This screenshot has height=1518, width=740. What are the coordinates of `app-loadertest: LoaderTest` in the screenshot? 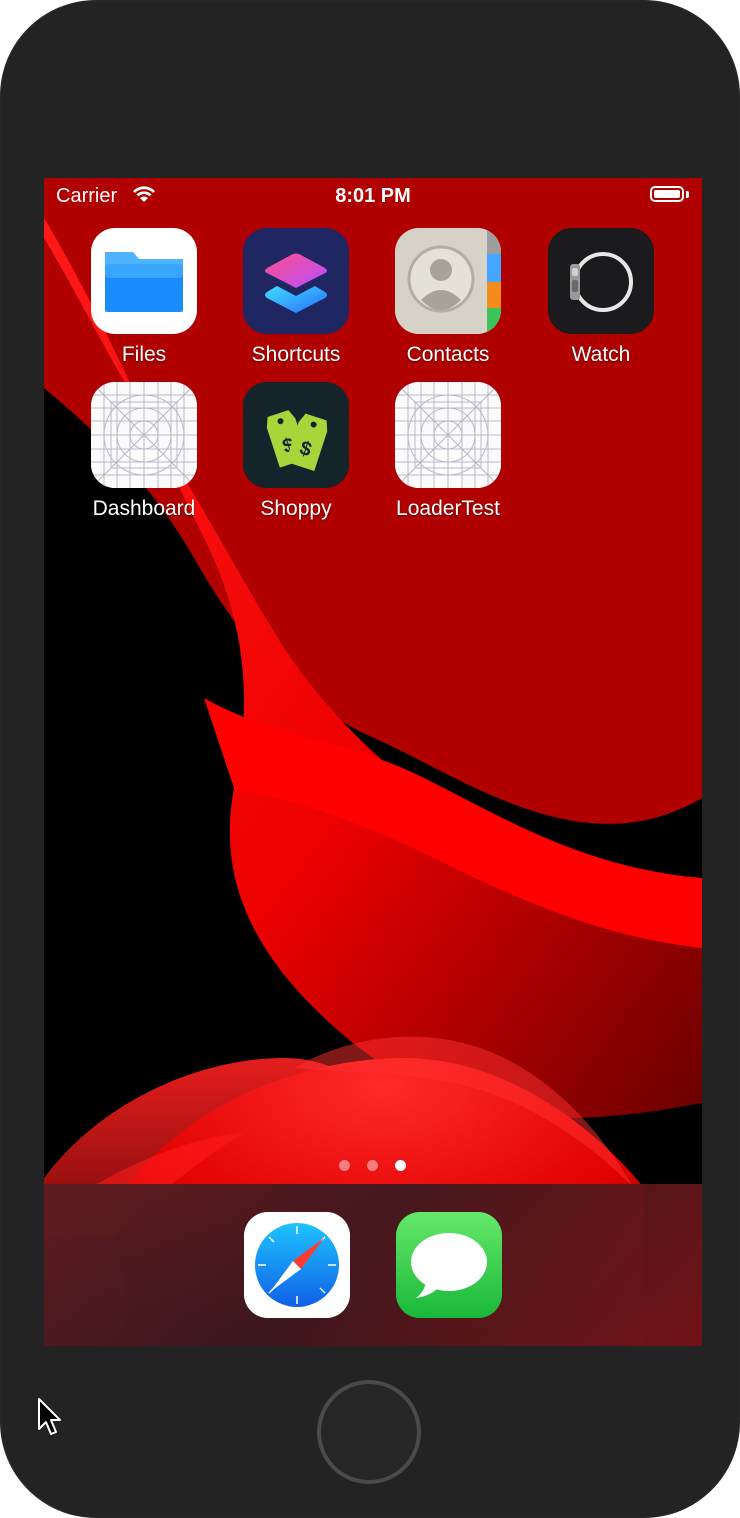 It's located at (448, 457).